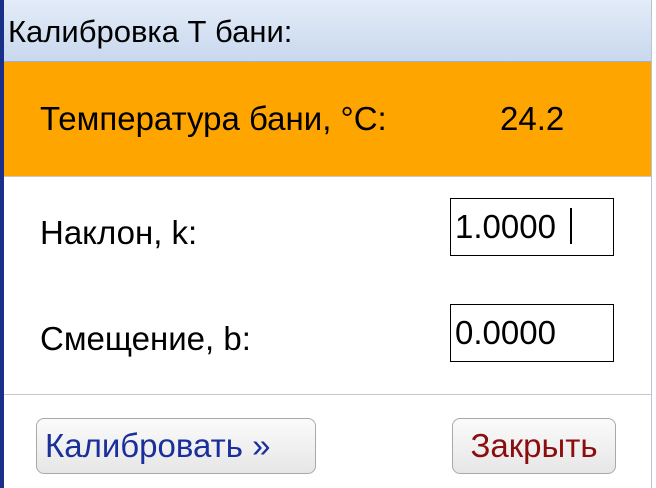 The height and width of the screenshot is (488, 656). What do you see at coordinates (532, 227) in the screenshot?
I see `slope-input` at bounding box center [532, 227].